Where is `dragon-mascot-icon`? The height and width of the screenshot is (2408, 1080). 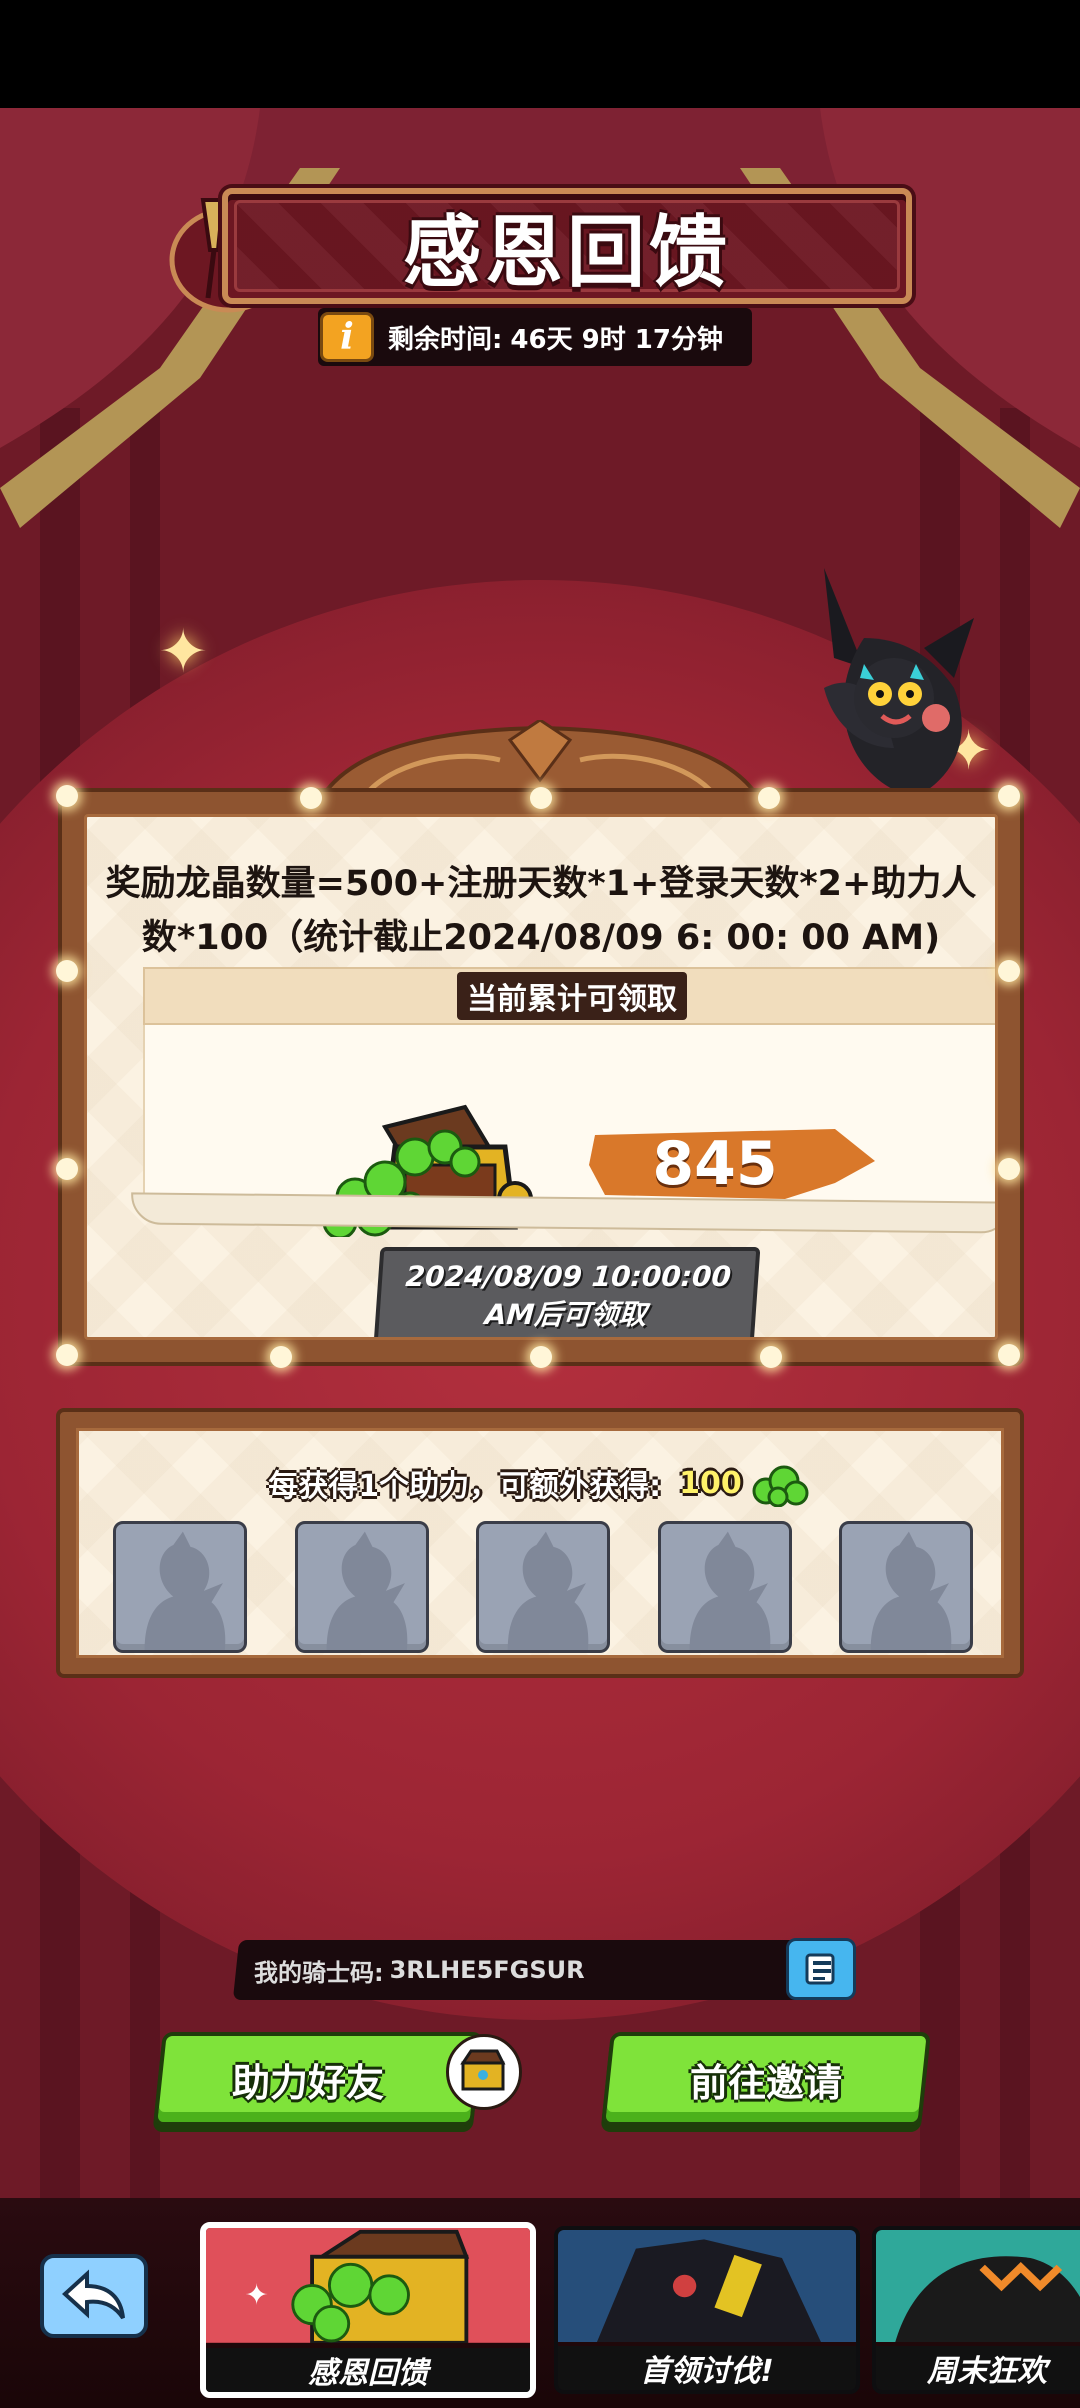 dragon-mascot-icon is located at coordinates (899, 683).